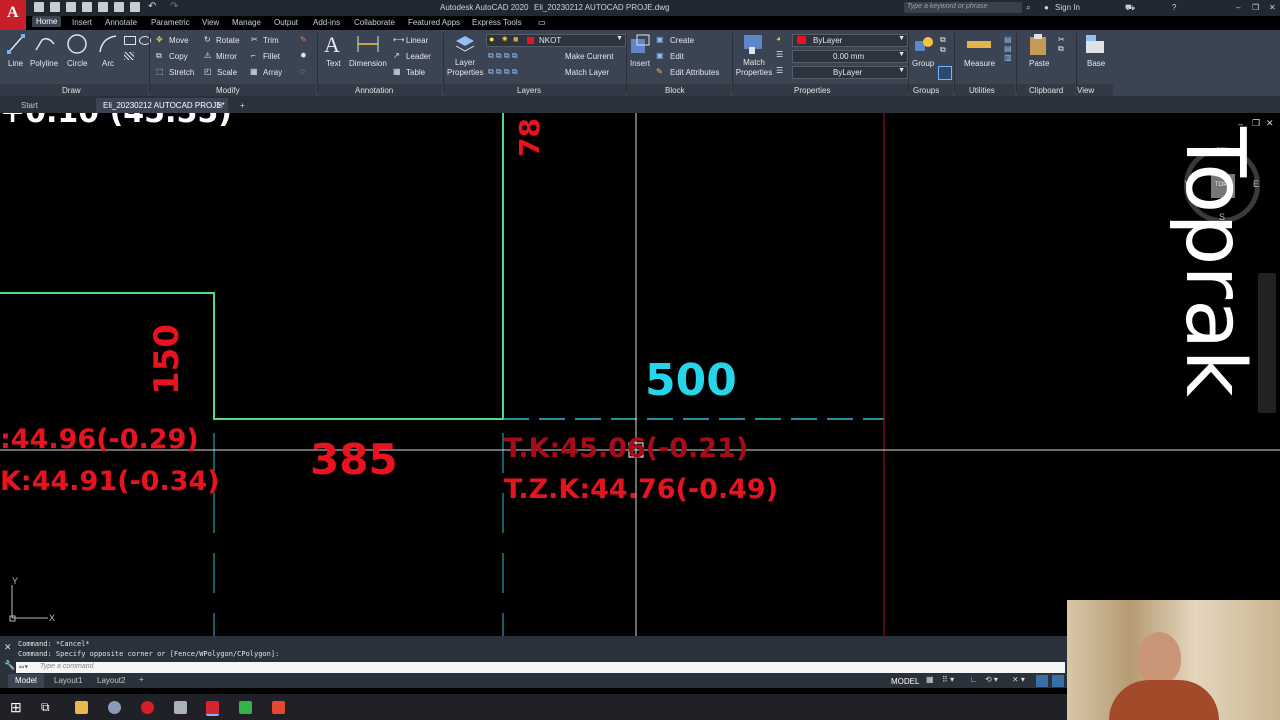  I want to click on publish-icon, so click(103, 7).